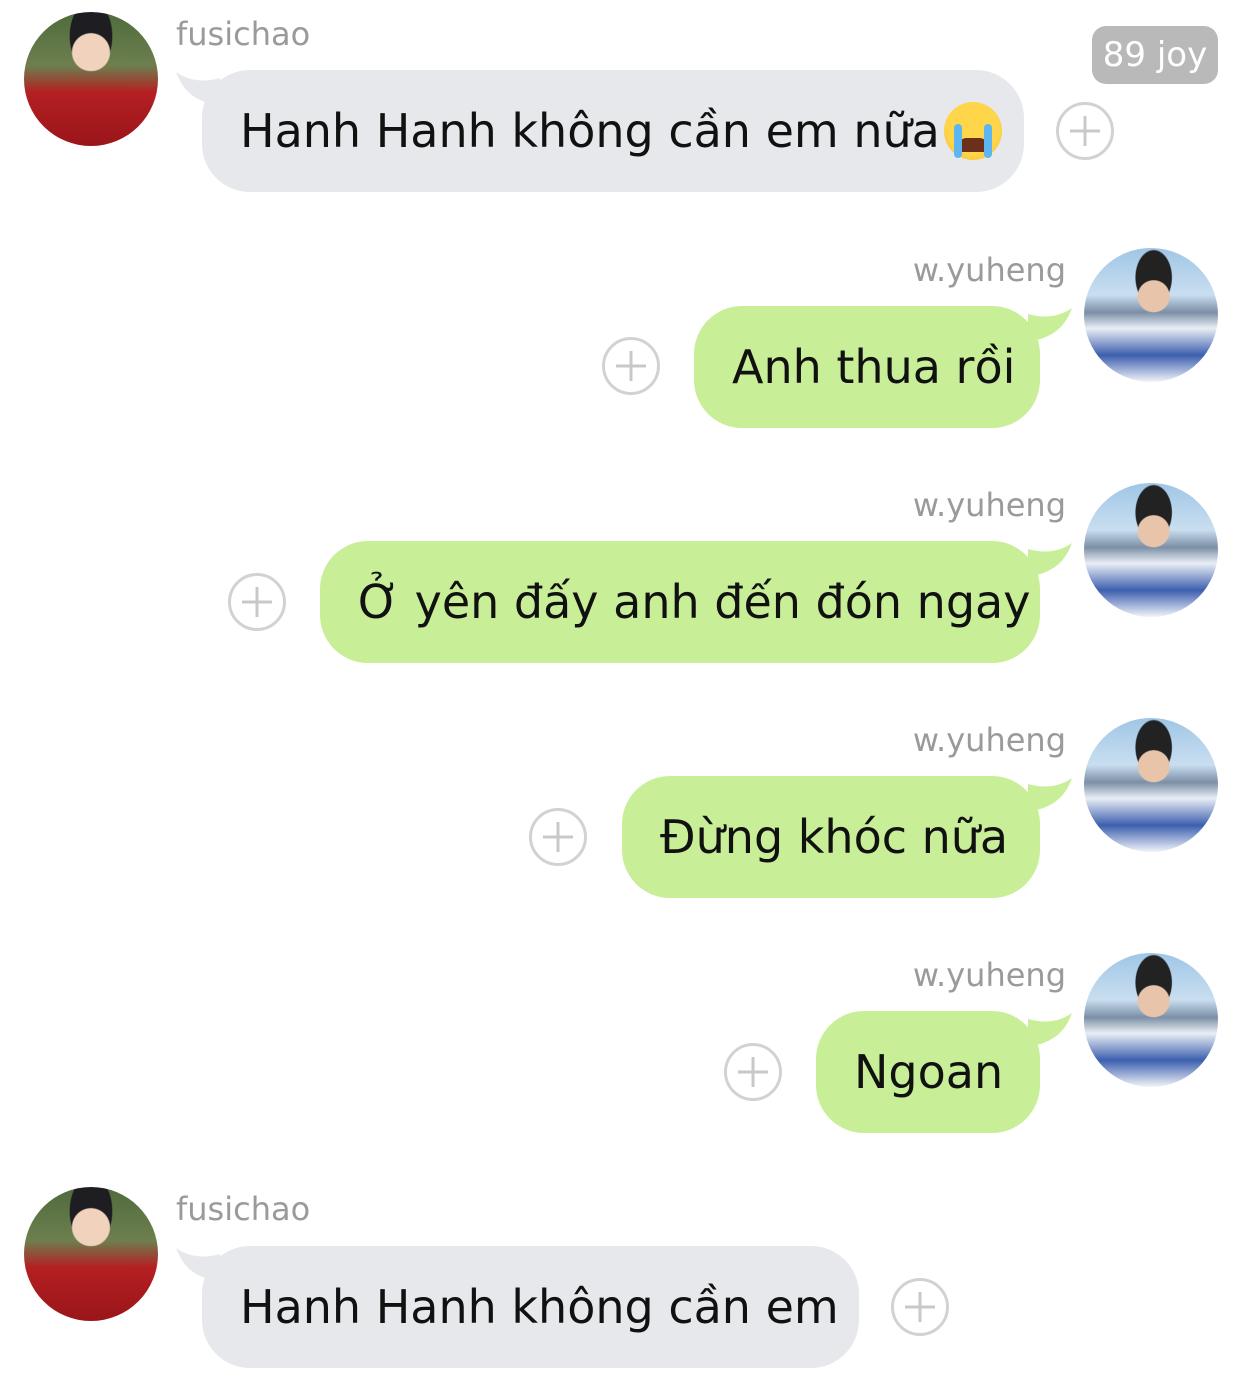 The width and height of the screenshot is (1242, 1384). Describe the element at coordinates (1155, 55) in the screenshot. I see `unread-badge: 89 joy` at that location.